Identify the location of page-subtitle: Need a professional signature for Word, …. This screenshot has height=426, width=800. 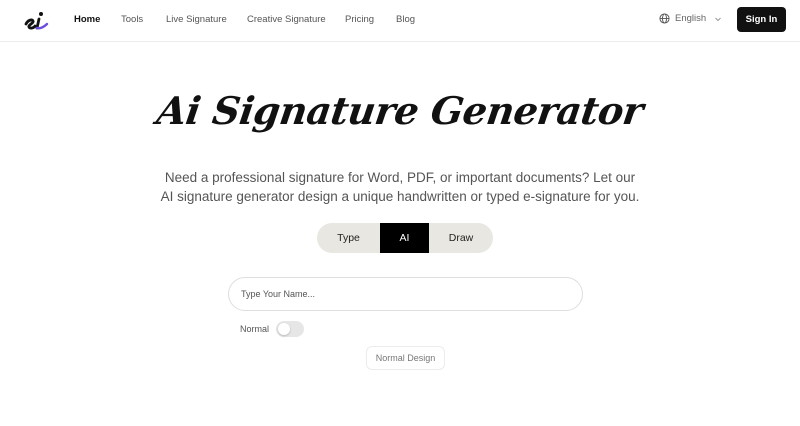
(400, 187).